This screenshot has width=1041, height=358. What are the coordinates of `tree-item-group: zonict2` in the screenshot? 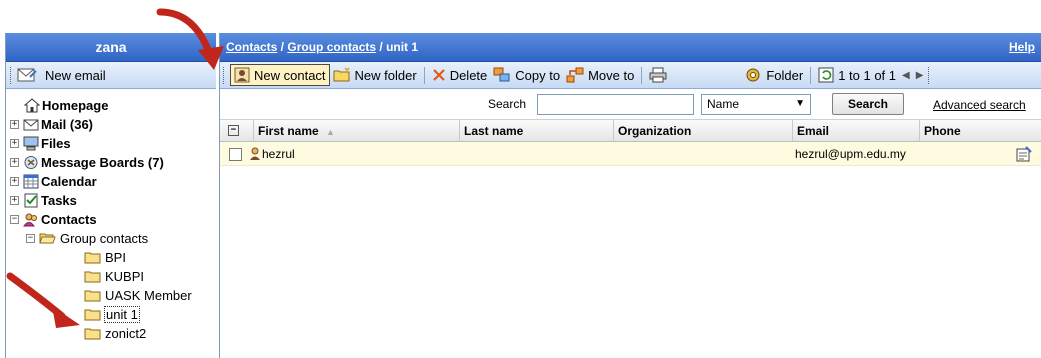 It's located at (111, 333).